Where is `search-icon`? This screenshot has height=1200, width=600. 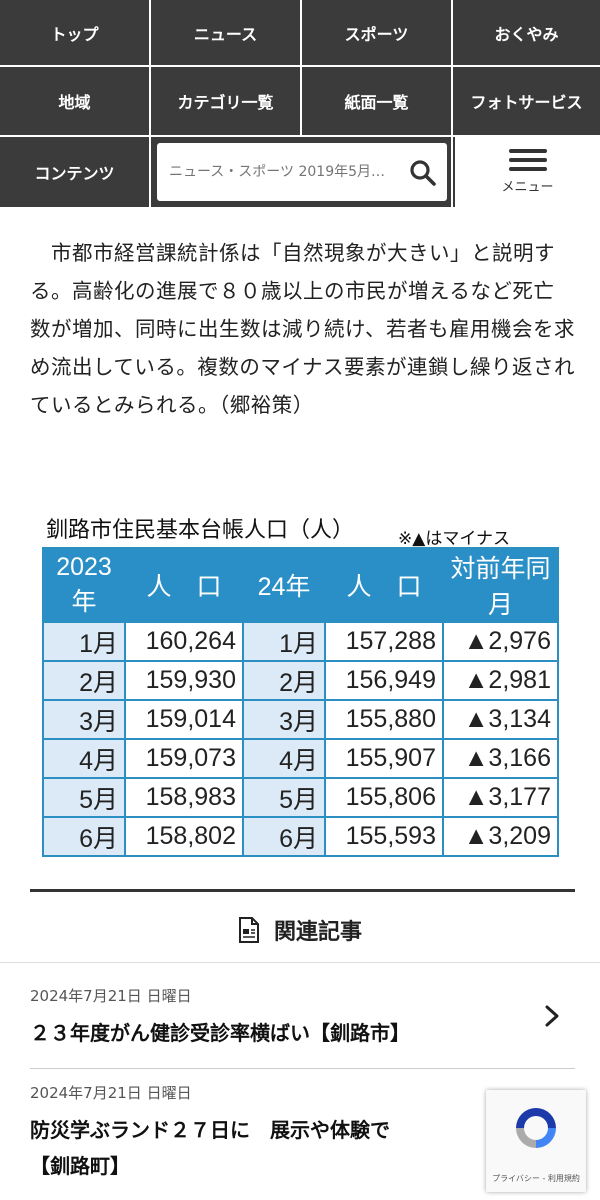 search-icon is located at coordinates (423, 173).